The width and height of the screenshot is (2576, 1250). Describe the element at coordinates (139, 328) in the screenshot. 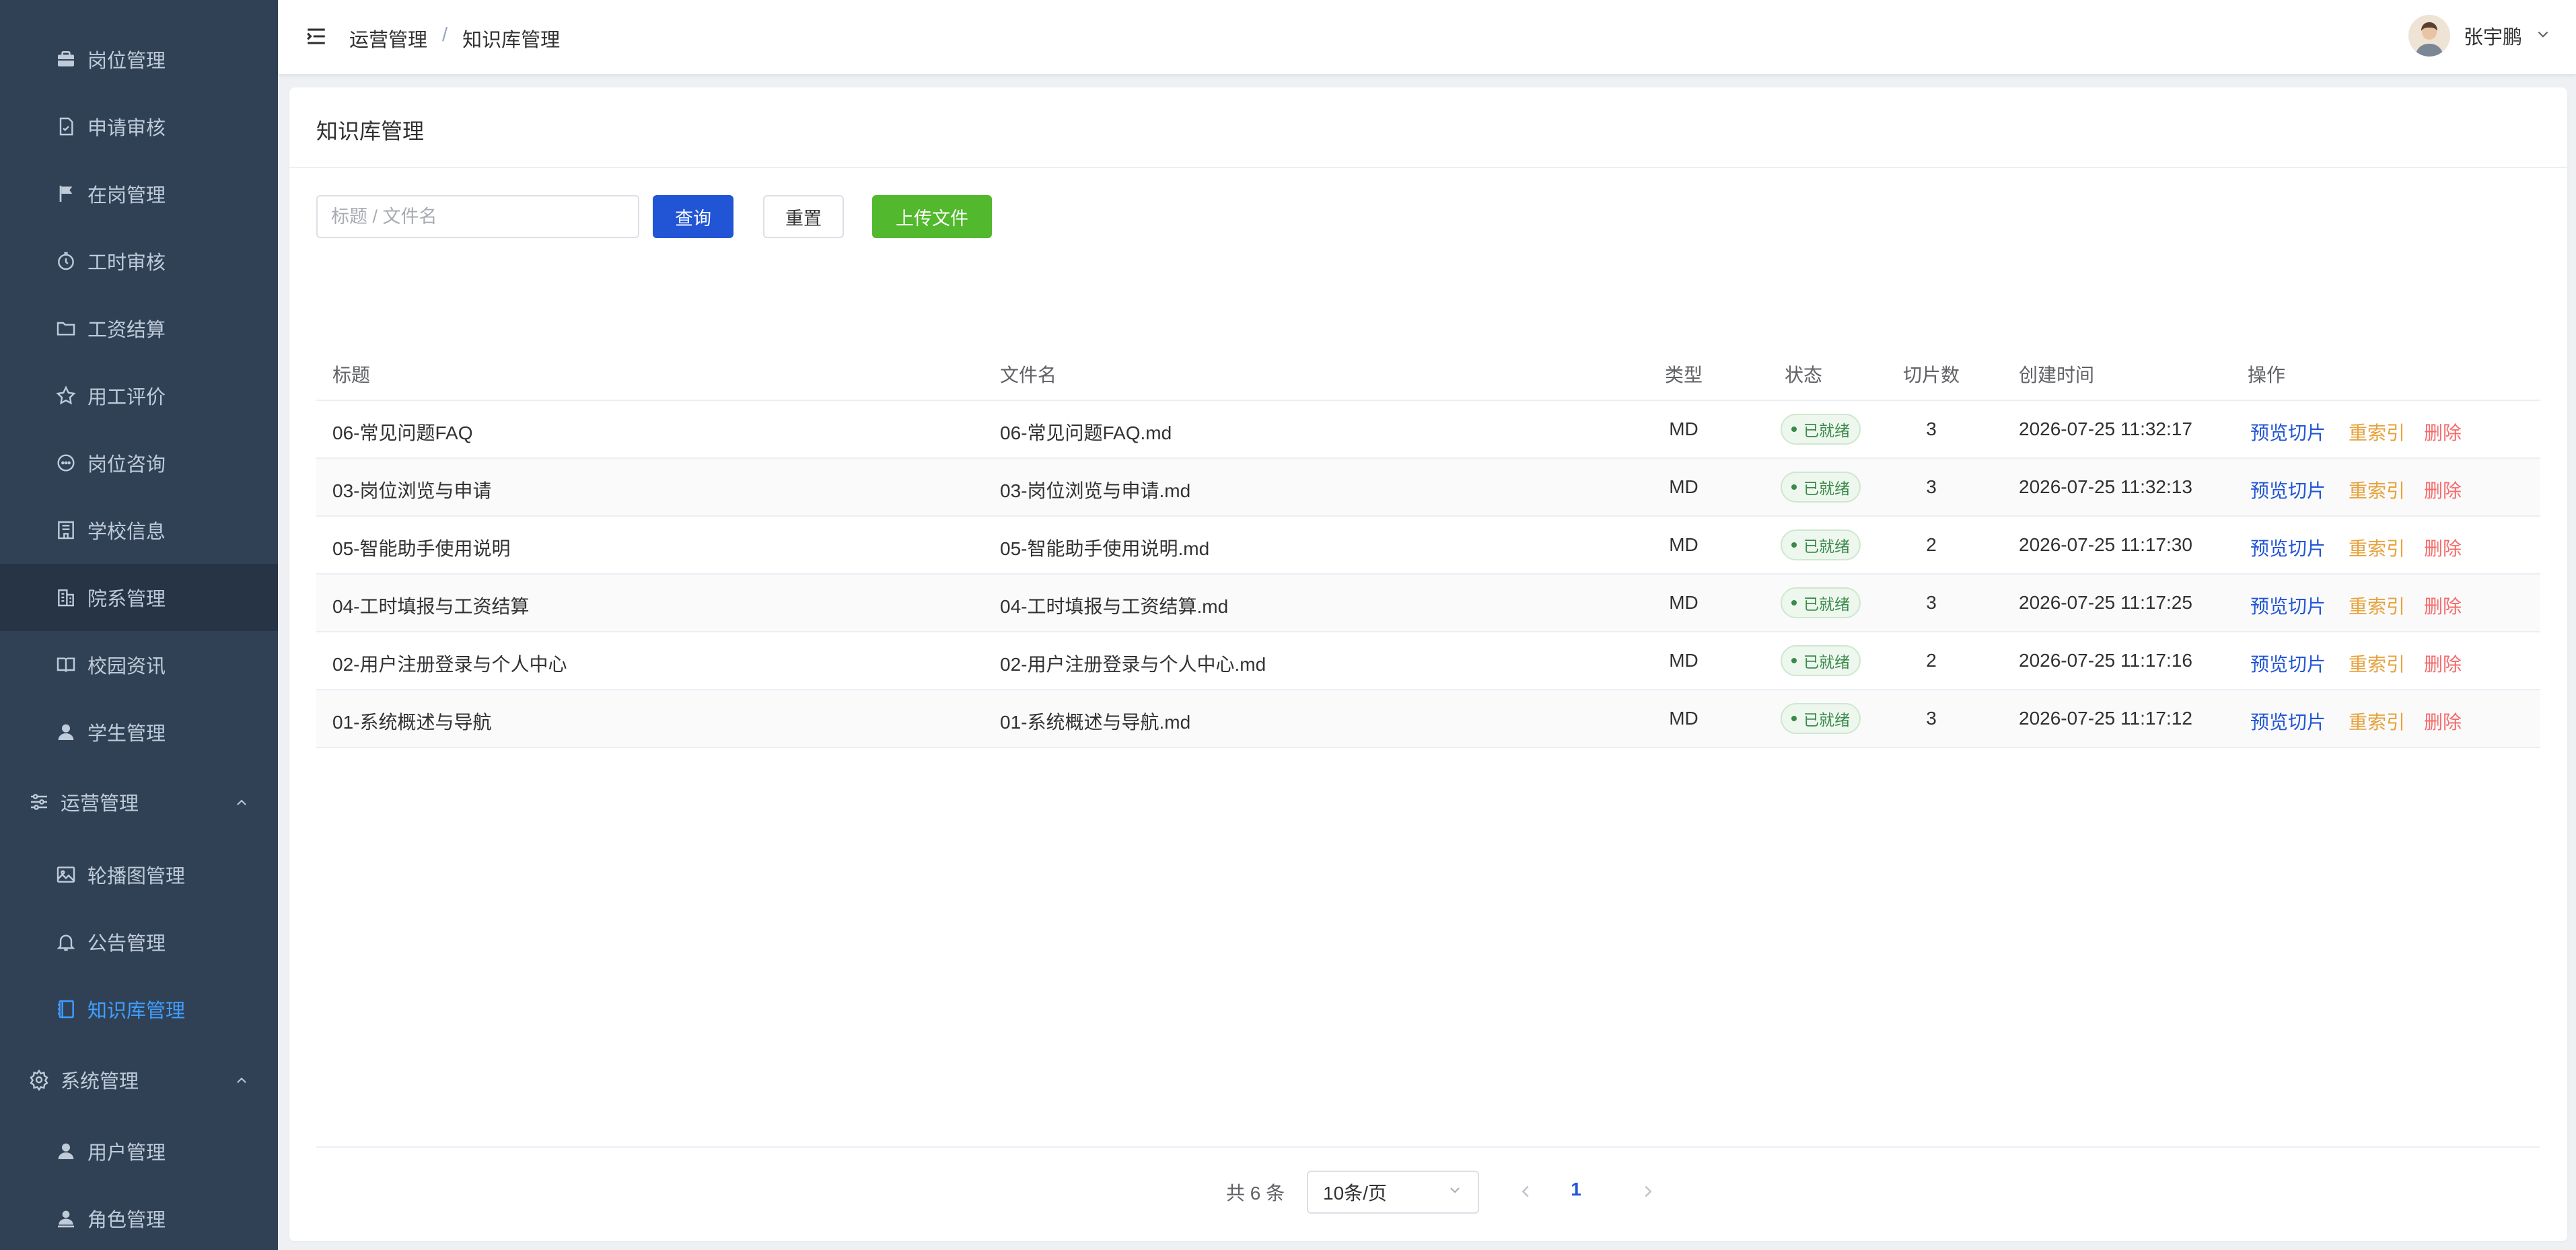

I see `sidebar-item-salary: 工资结算` at that location.